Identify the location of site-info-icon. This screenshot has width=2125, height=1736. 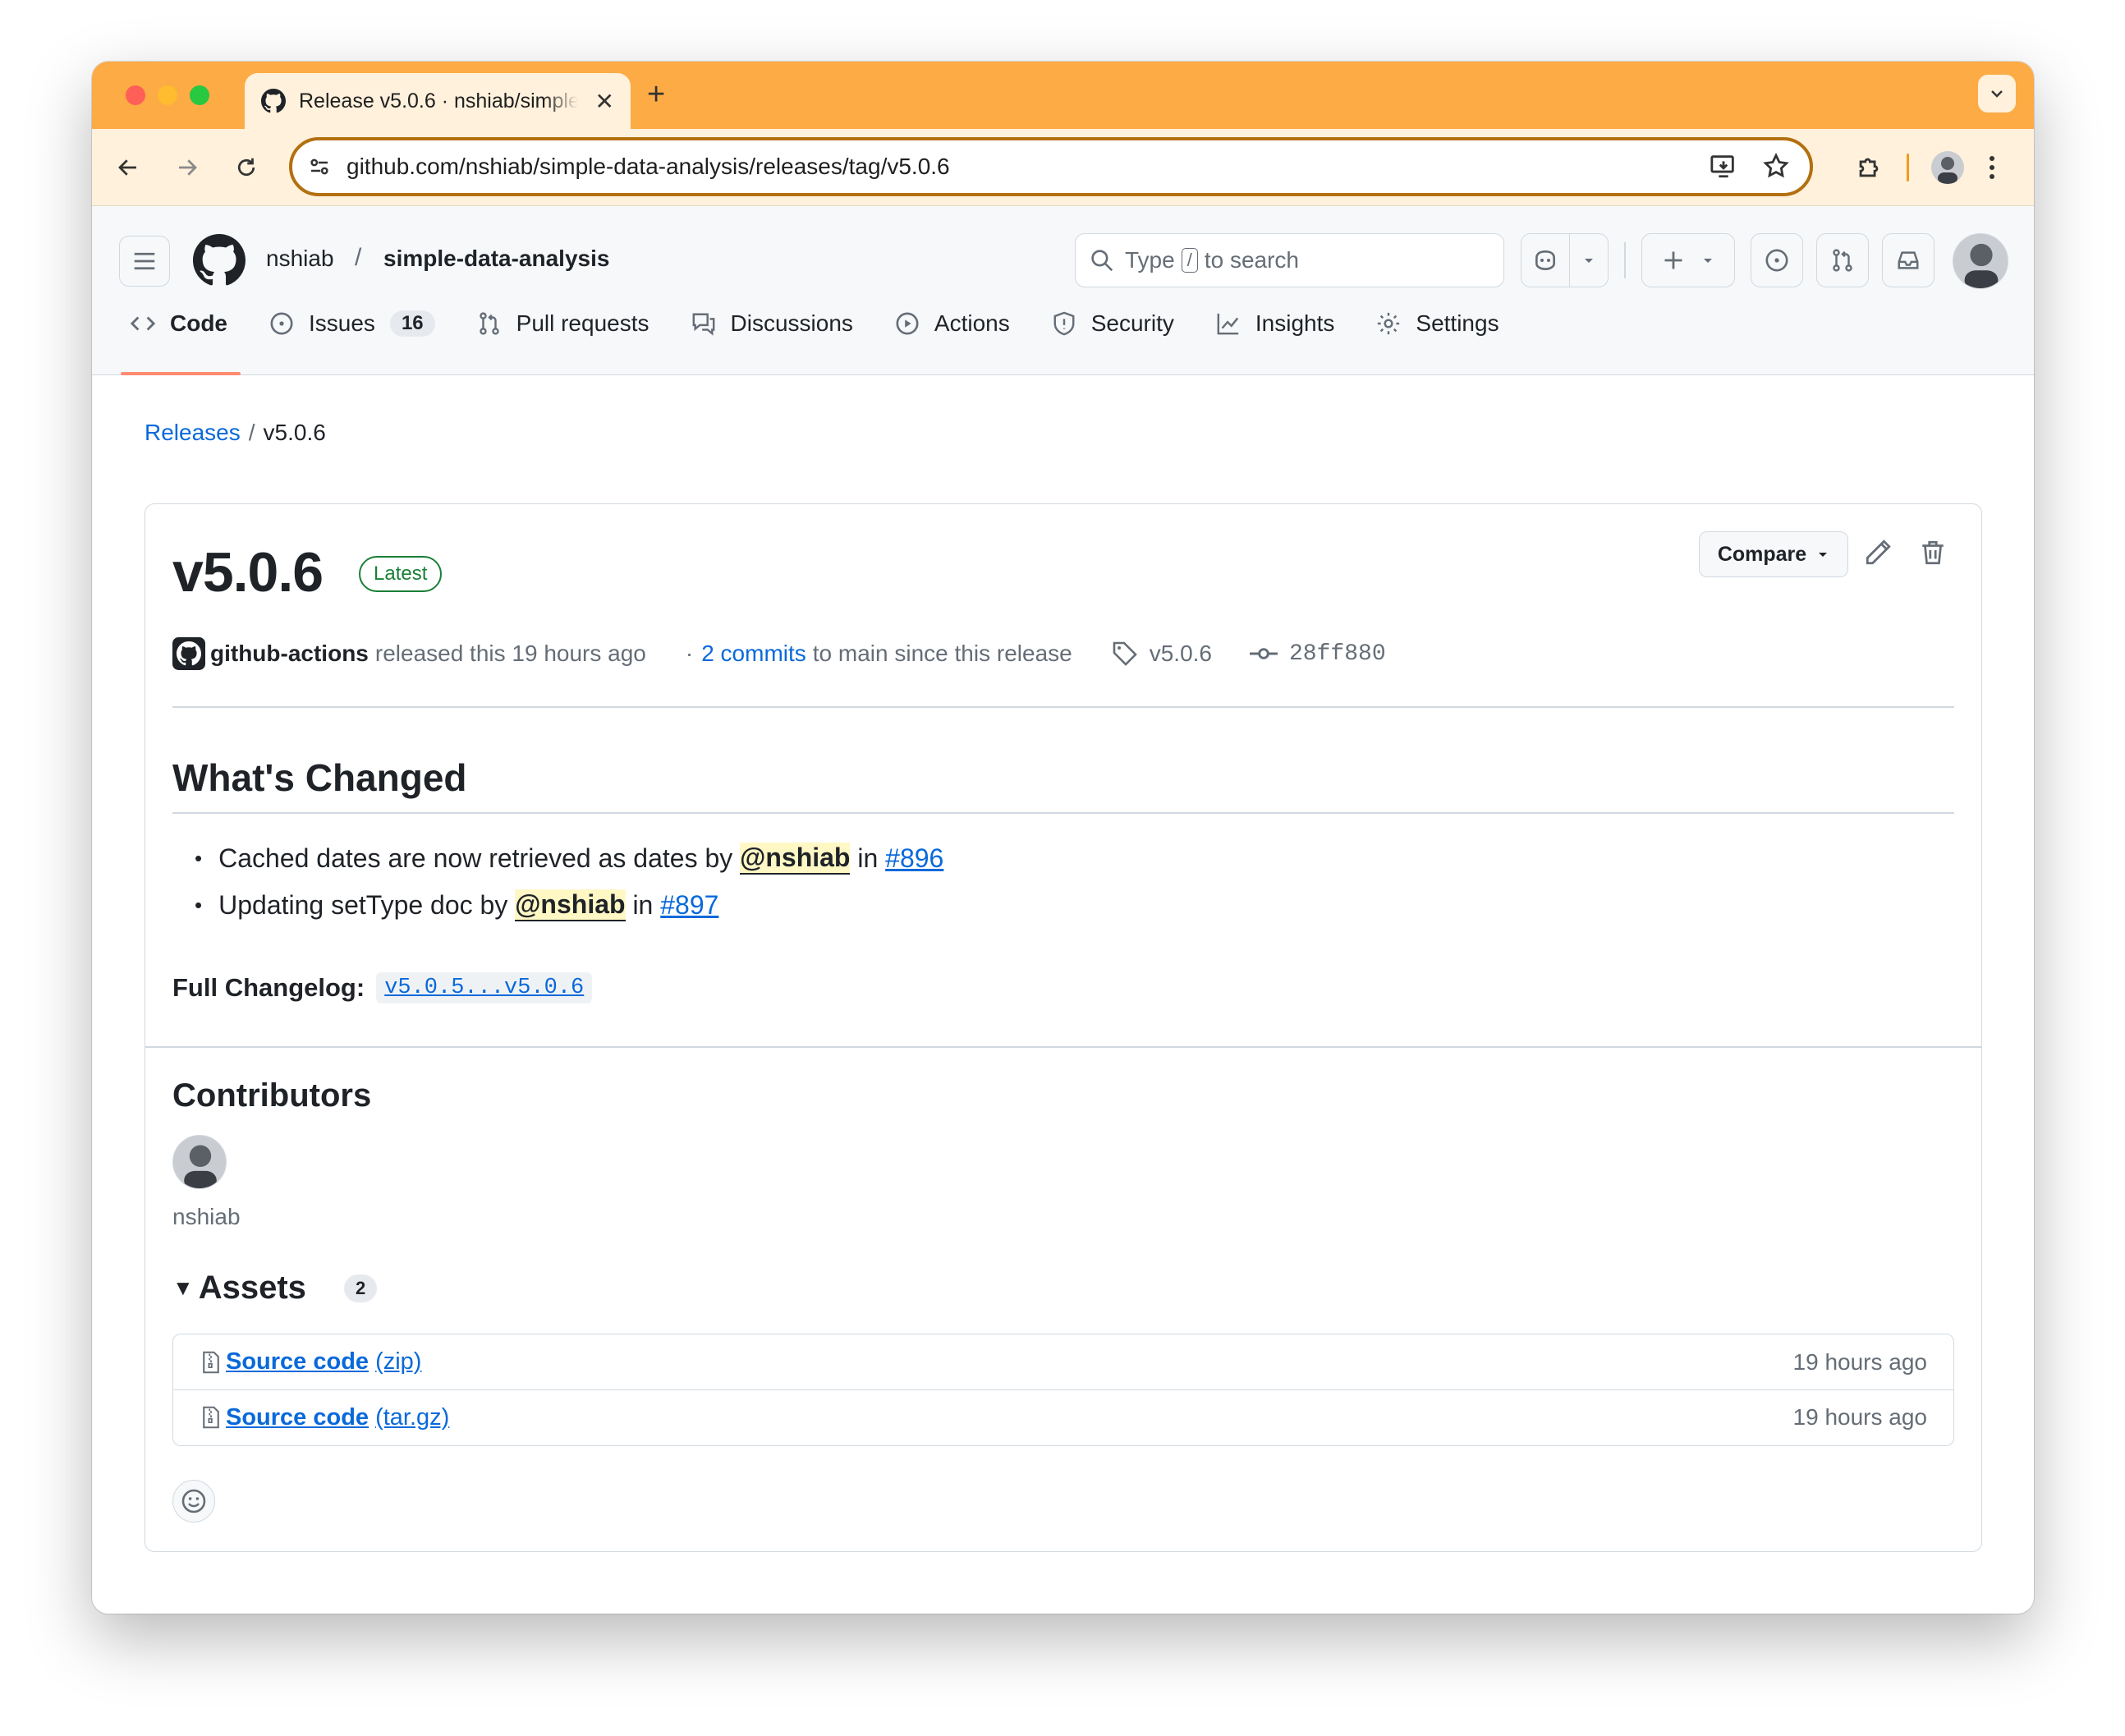
(319, 166).